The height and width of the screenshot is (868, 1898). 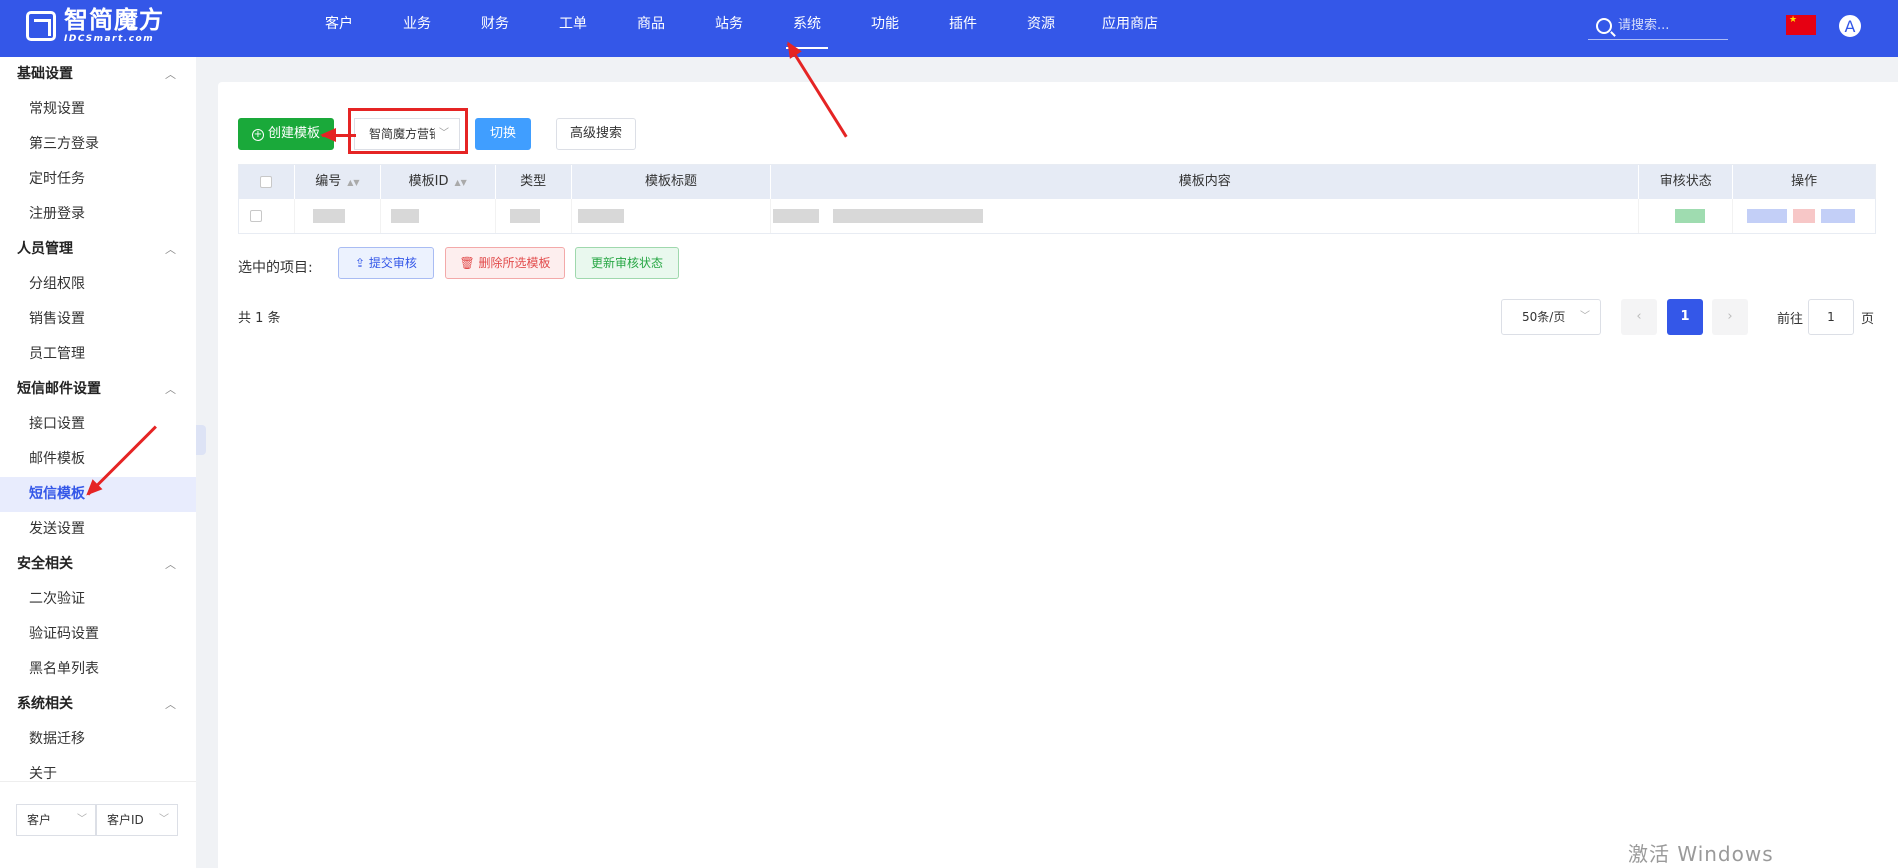 What do you see at coordinates (1767, 216) in the screenshot?
I see `edit-action` at bounding box center [1767, 216].